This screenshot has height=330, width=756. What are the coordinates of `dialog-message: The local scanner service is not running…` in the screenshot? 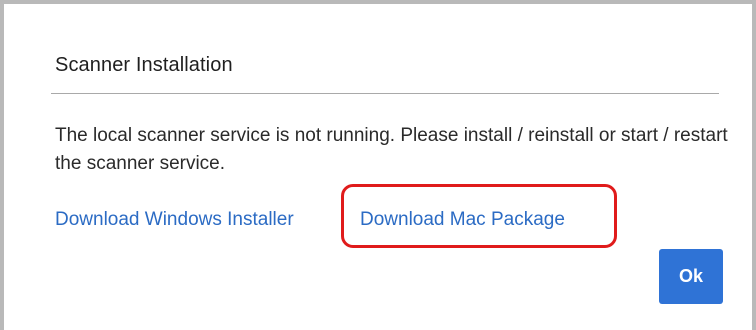 It's located at (391, 149).